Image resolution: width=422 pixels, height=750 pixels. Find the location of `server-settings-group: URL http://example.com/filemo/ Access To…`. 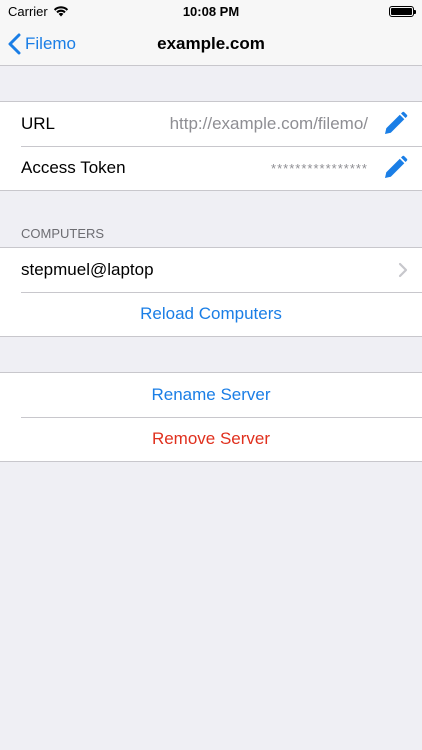

server-settings-group: URL http://example.com/filemo/ Access To… is located at coordinates (211, 146).